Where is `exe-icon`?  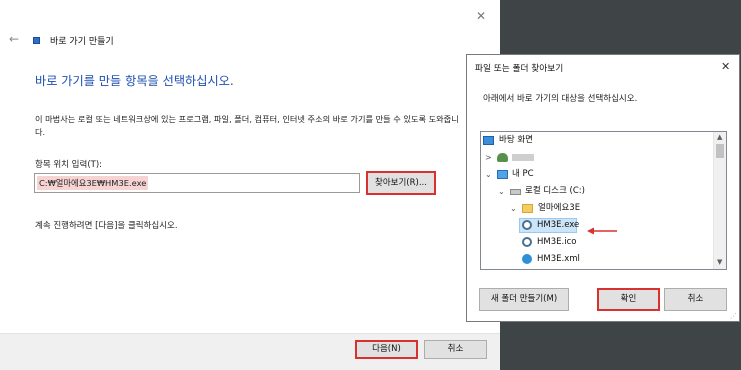
exe-icon is located at coordinates (527, 225).